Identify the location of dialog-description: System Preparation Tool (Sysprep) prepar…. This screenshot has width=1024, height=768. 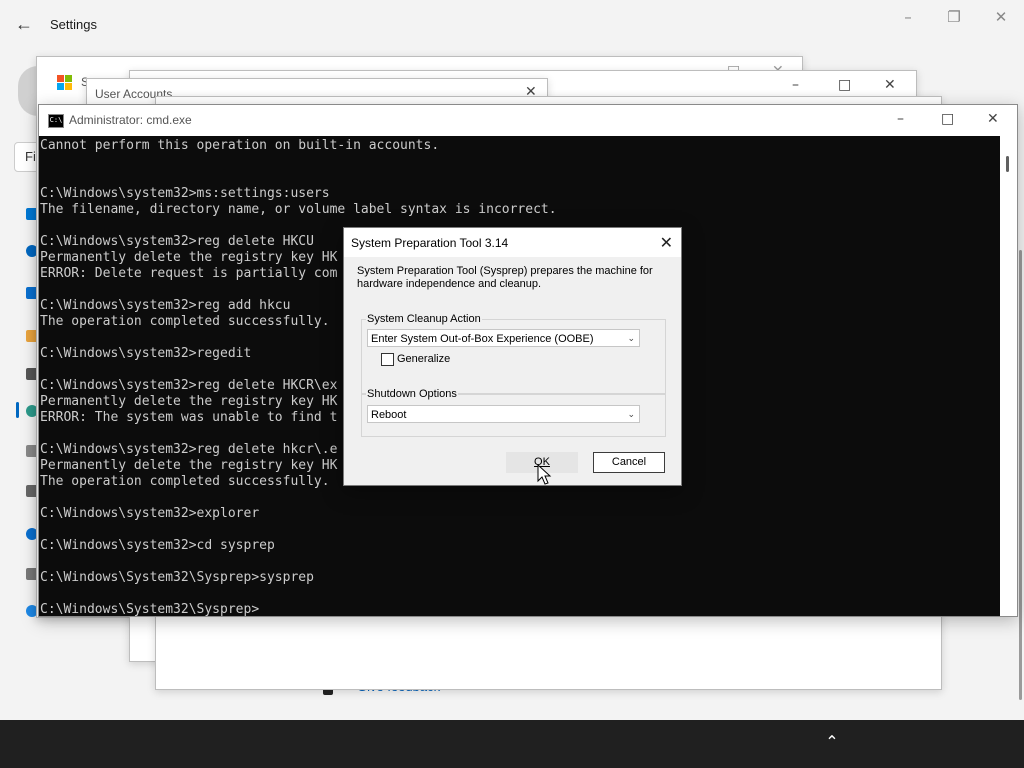
(505, 277).